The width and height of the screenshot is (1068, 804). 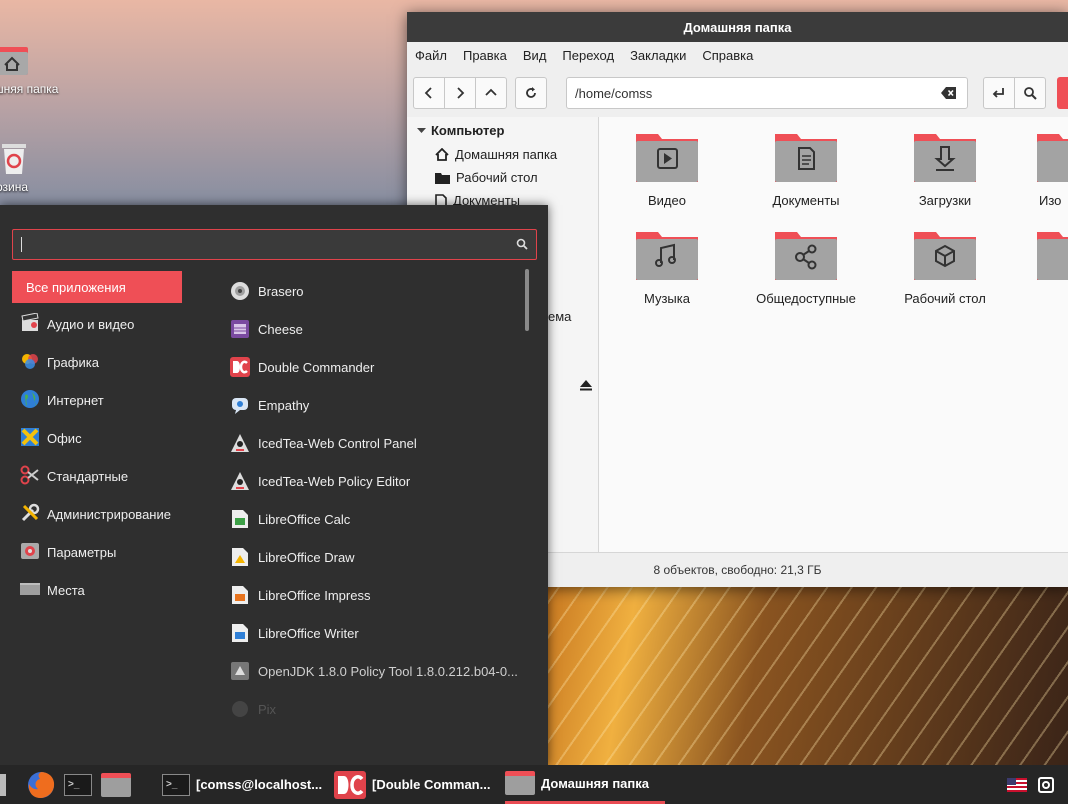 What do you see at coordinates (806, 170) in the screenshot?
I see `file-item-documents: Документы` at bounding box center [806, 170].